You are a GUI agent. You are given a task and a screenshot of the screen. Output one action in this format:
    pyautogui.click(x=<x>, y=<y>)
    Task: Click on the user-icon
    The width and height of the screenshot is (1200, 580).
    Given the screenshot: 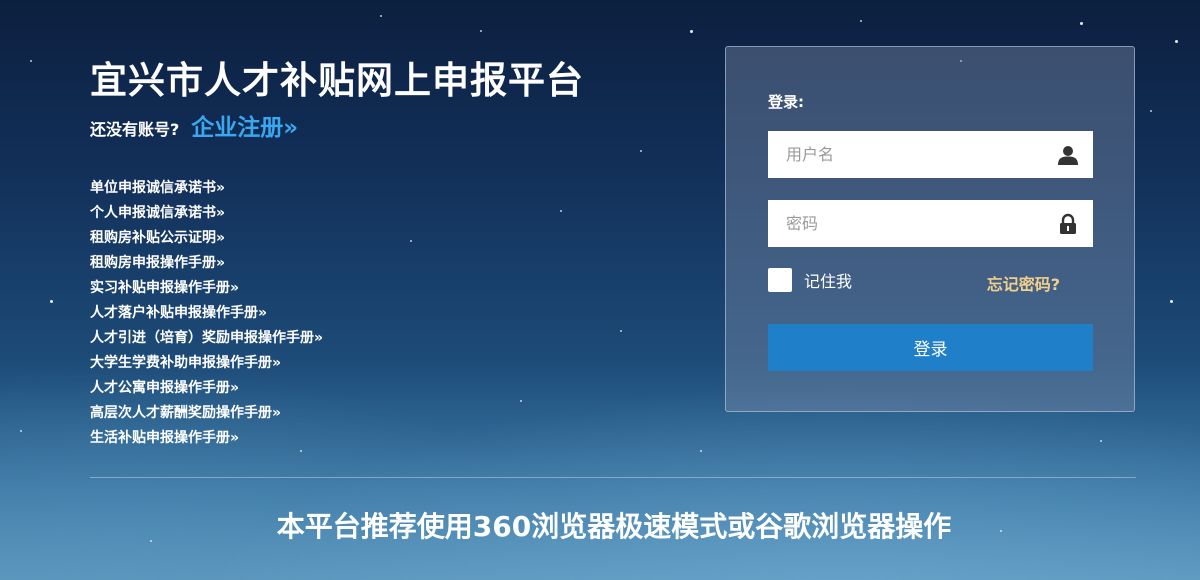 What is the action you would take?
    pyautogui.click(x=1068, y=155)
    